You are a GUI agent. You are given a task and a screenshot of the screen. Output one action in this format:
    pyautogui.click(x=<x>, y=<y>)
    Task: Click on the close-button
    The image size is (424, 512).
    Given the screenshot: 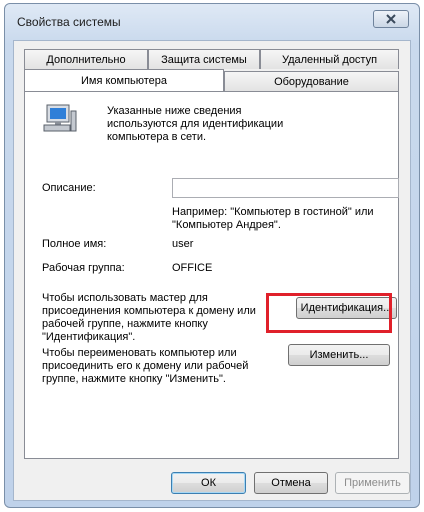 What is the action you would take?
    pyautogui.click(x=391, y=19)
    